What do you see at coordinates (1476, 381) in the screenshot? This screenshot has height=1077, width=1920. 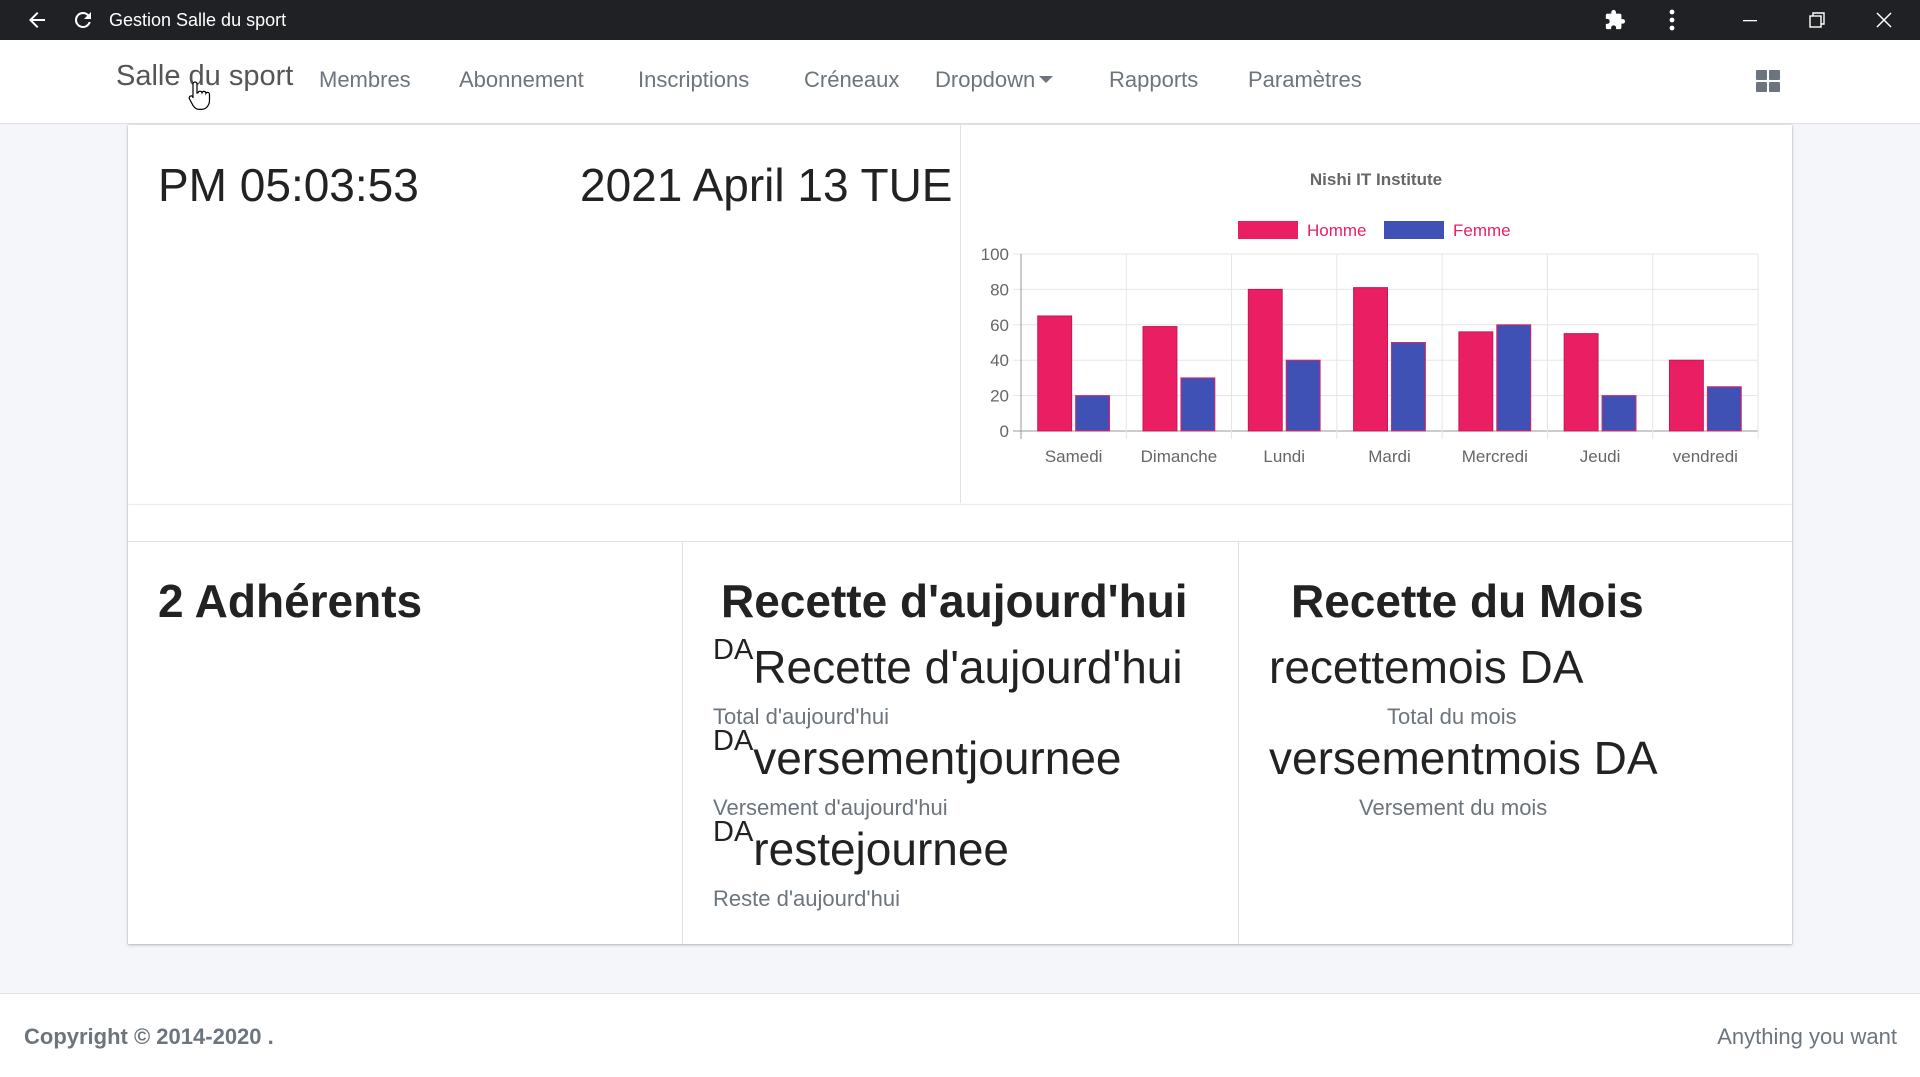 I see `bar-homme-mercredi` at bounding box center [1476, 381].